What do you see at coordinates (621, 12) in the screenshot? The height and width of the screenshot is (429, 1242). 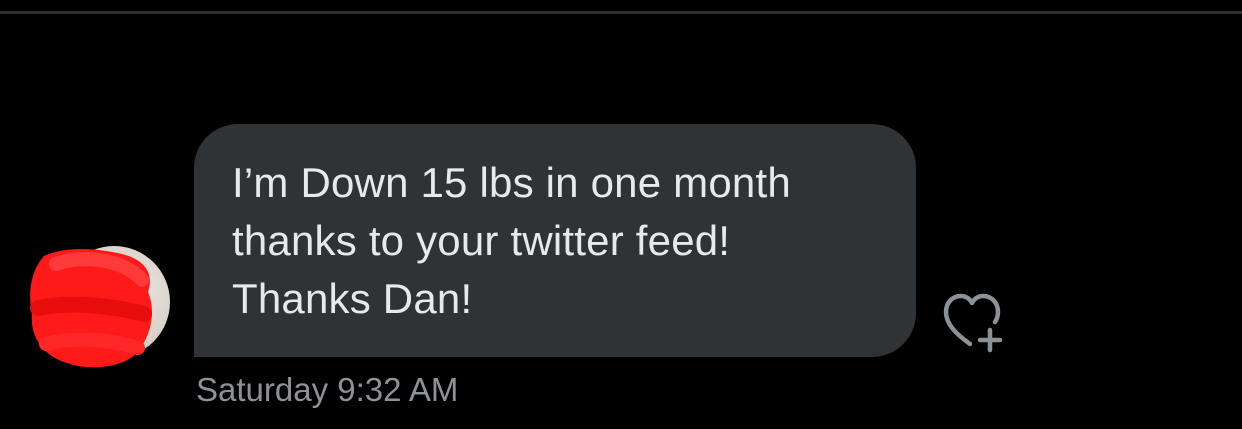 I see `top-divider` at bounding box center [621, 12].